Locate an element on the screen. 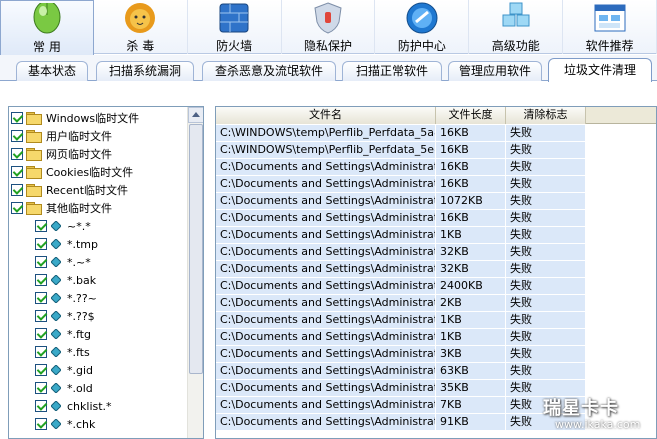 The height and width of the screenshot is (439, 657). tree-folder-label: Cookies临时文件 is located at coordinates (90, 172).